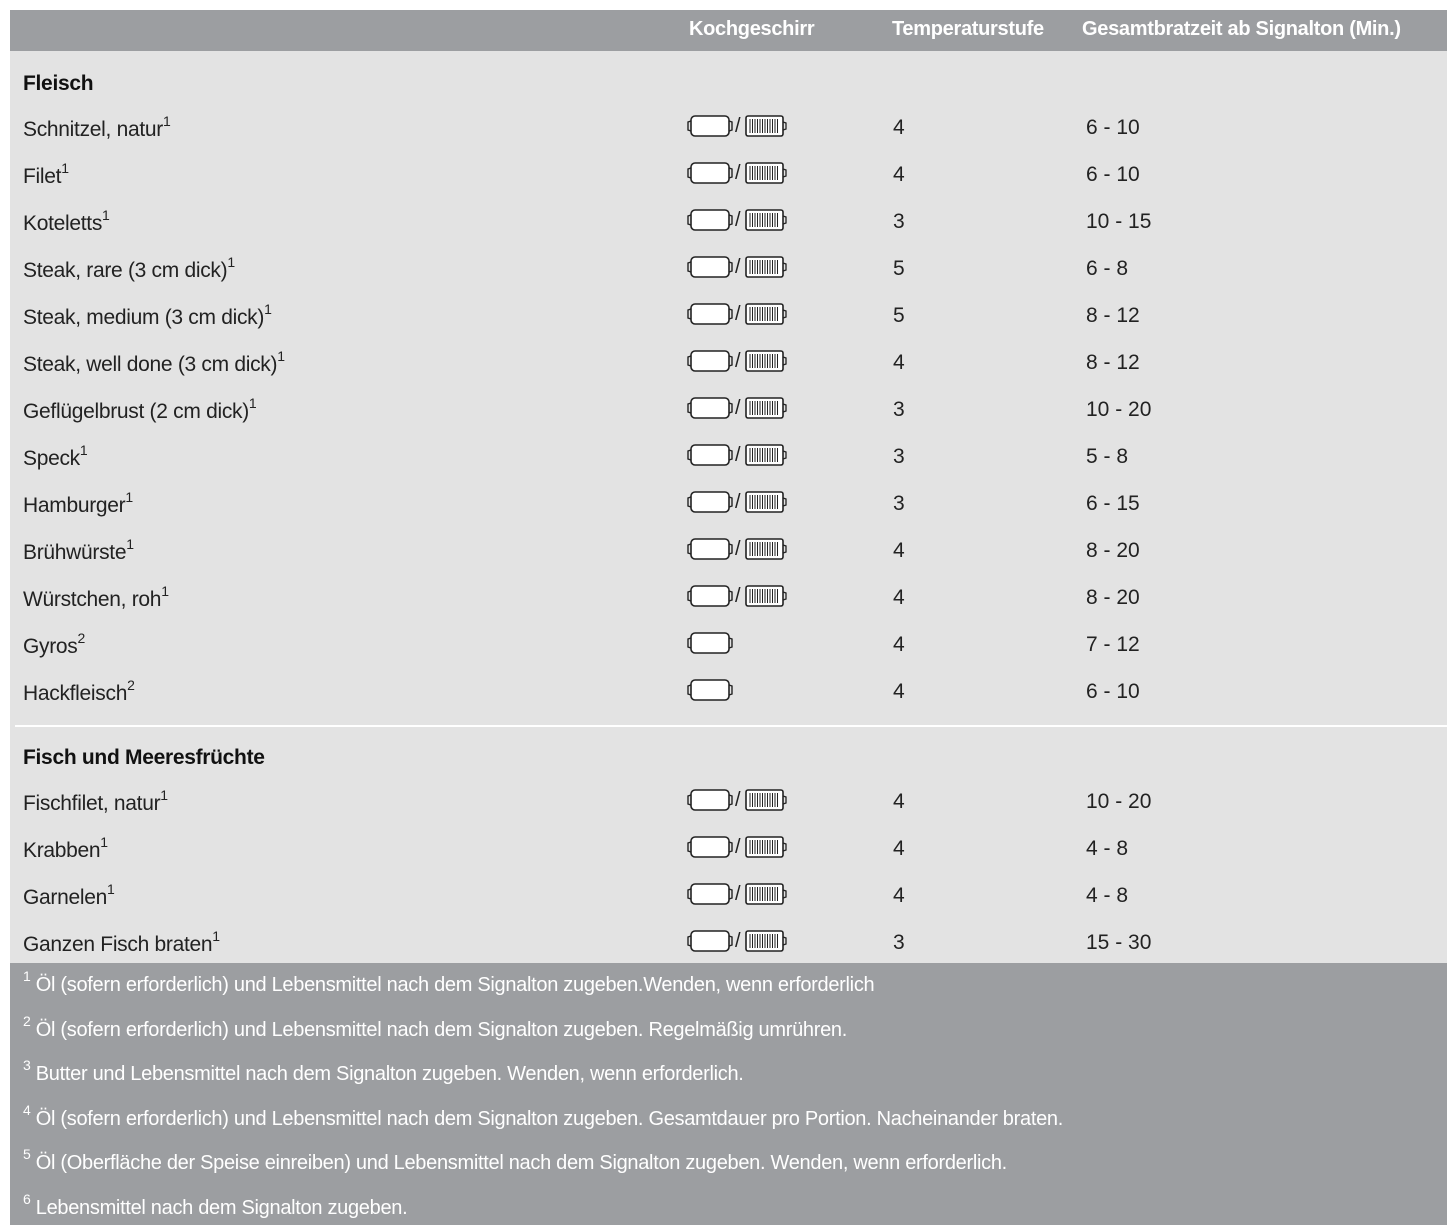  What do you see at coordinates (728, 223) in the screenshot?
I see `table-row: Koteletts1 / 3 10 - 15` at bounding box center [728, 223].